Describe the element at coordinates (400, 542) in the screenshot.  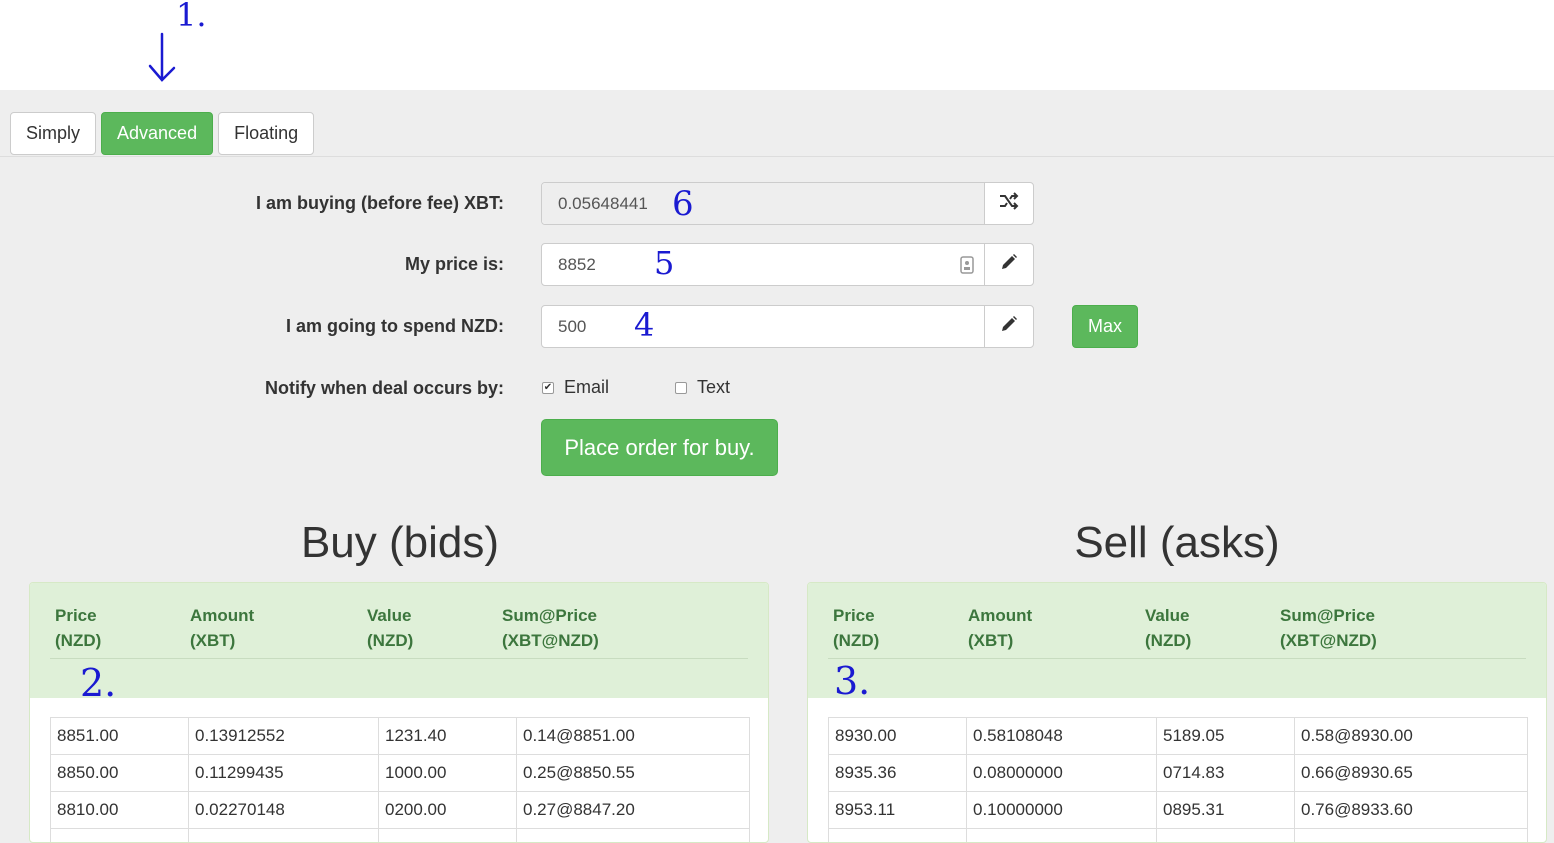
I see `bids-title: Buy (bids)` at that location.